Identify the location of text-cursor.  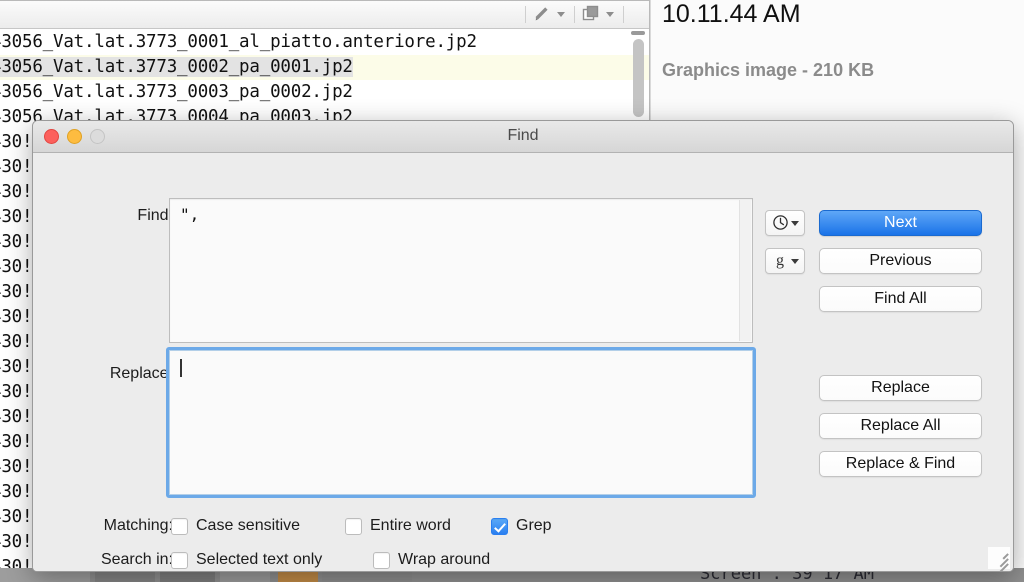
(181, 368).